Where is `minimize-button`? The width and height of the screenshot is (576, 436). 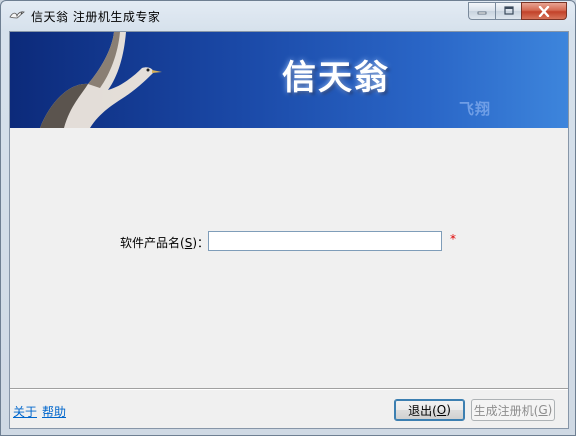 minimize-button is located at coordinates (481, 11).